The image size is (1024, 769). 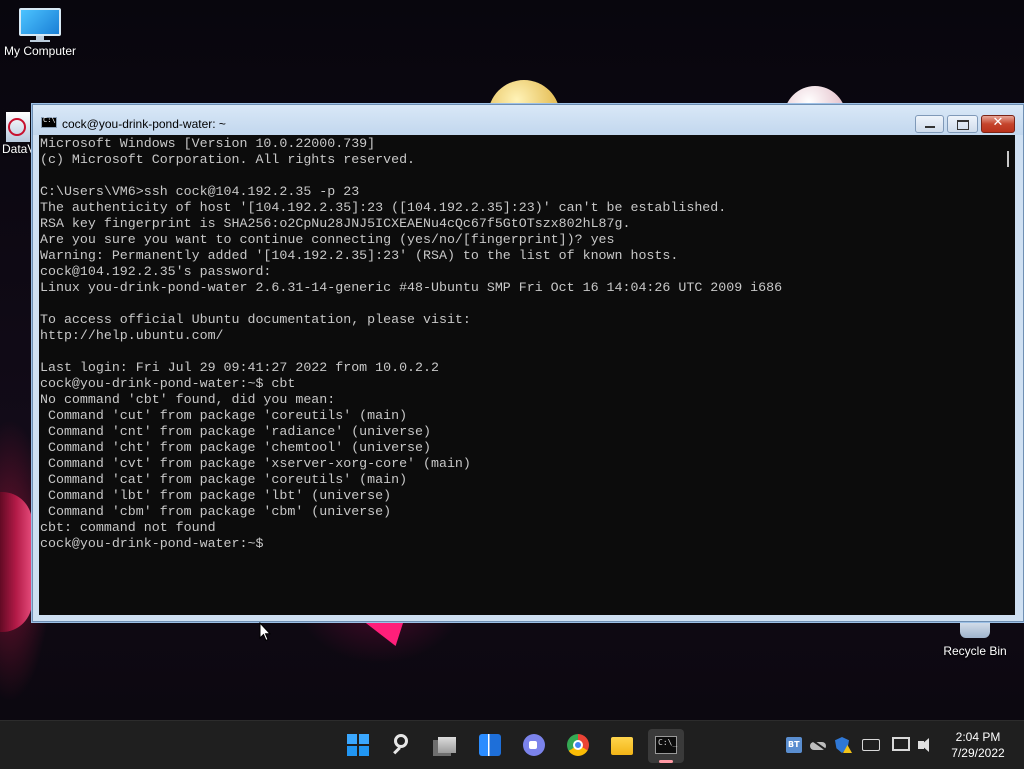 I want to click on computer-icon, so click(x=40, y=25).